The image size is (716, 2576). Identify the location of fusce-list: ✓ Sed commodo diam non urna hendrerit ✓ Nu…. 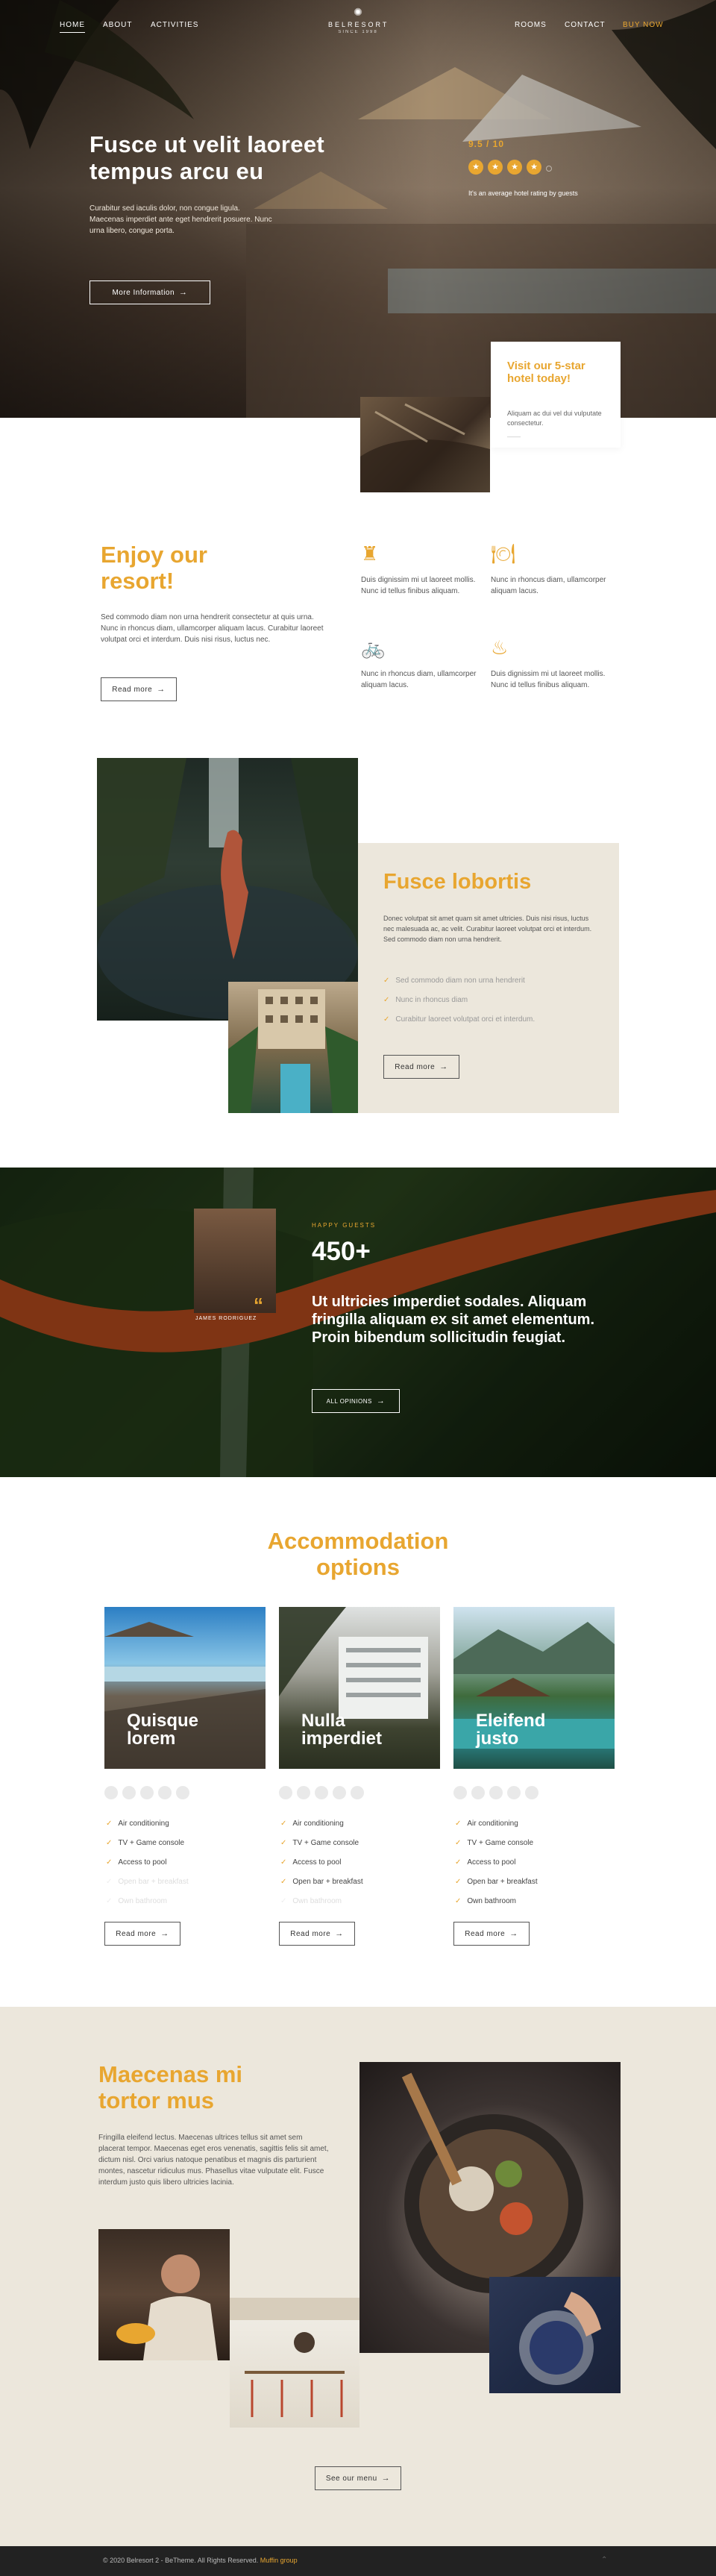
(459, 1000).